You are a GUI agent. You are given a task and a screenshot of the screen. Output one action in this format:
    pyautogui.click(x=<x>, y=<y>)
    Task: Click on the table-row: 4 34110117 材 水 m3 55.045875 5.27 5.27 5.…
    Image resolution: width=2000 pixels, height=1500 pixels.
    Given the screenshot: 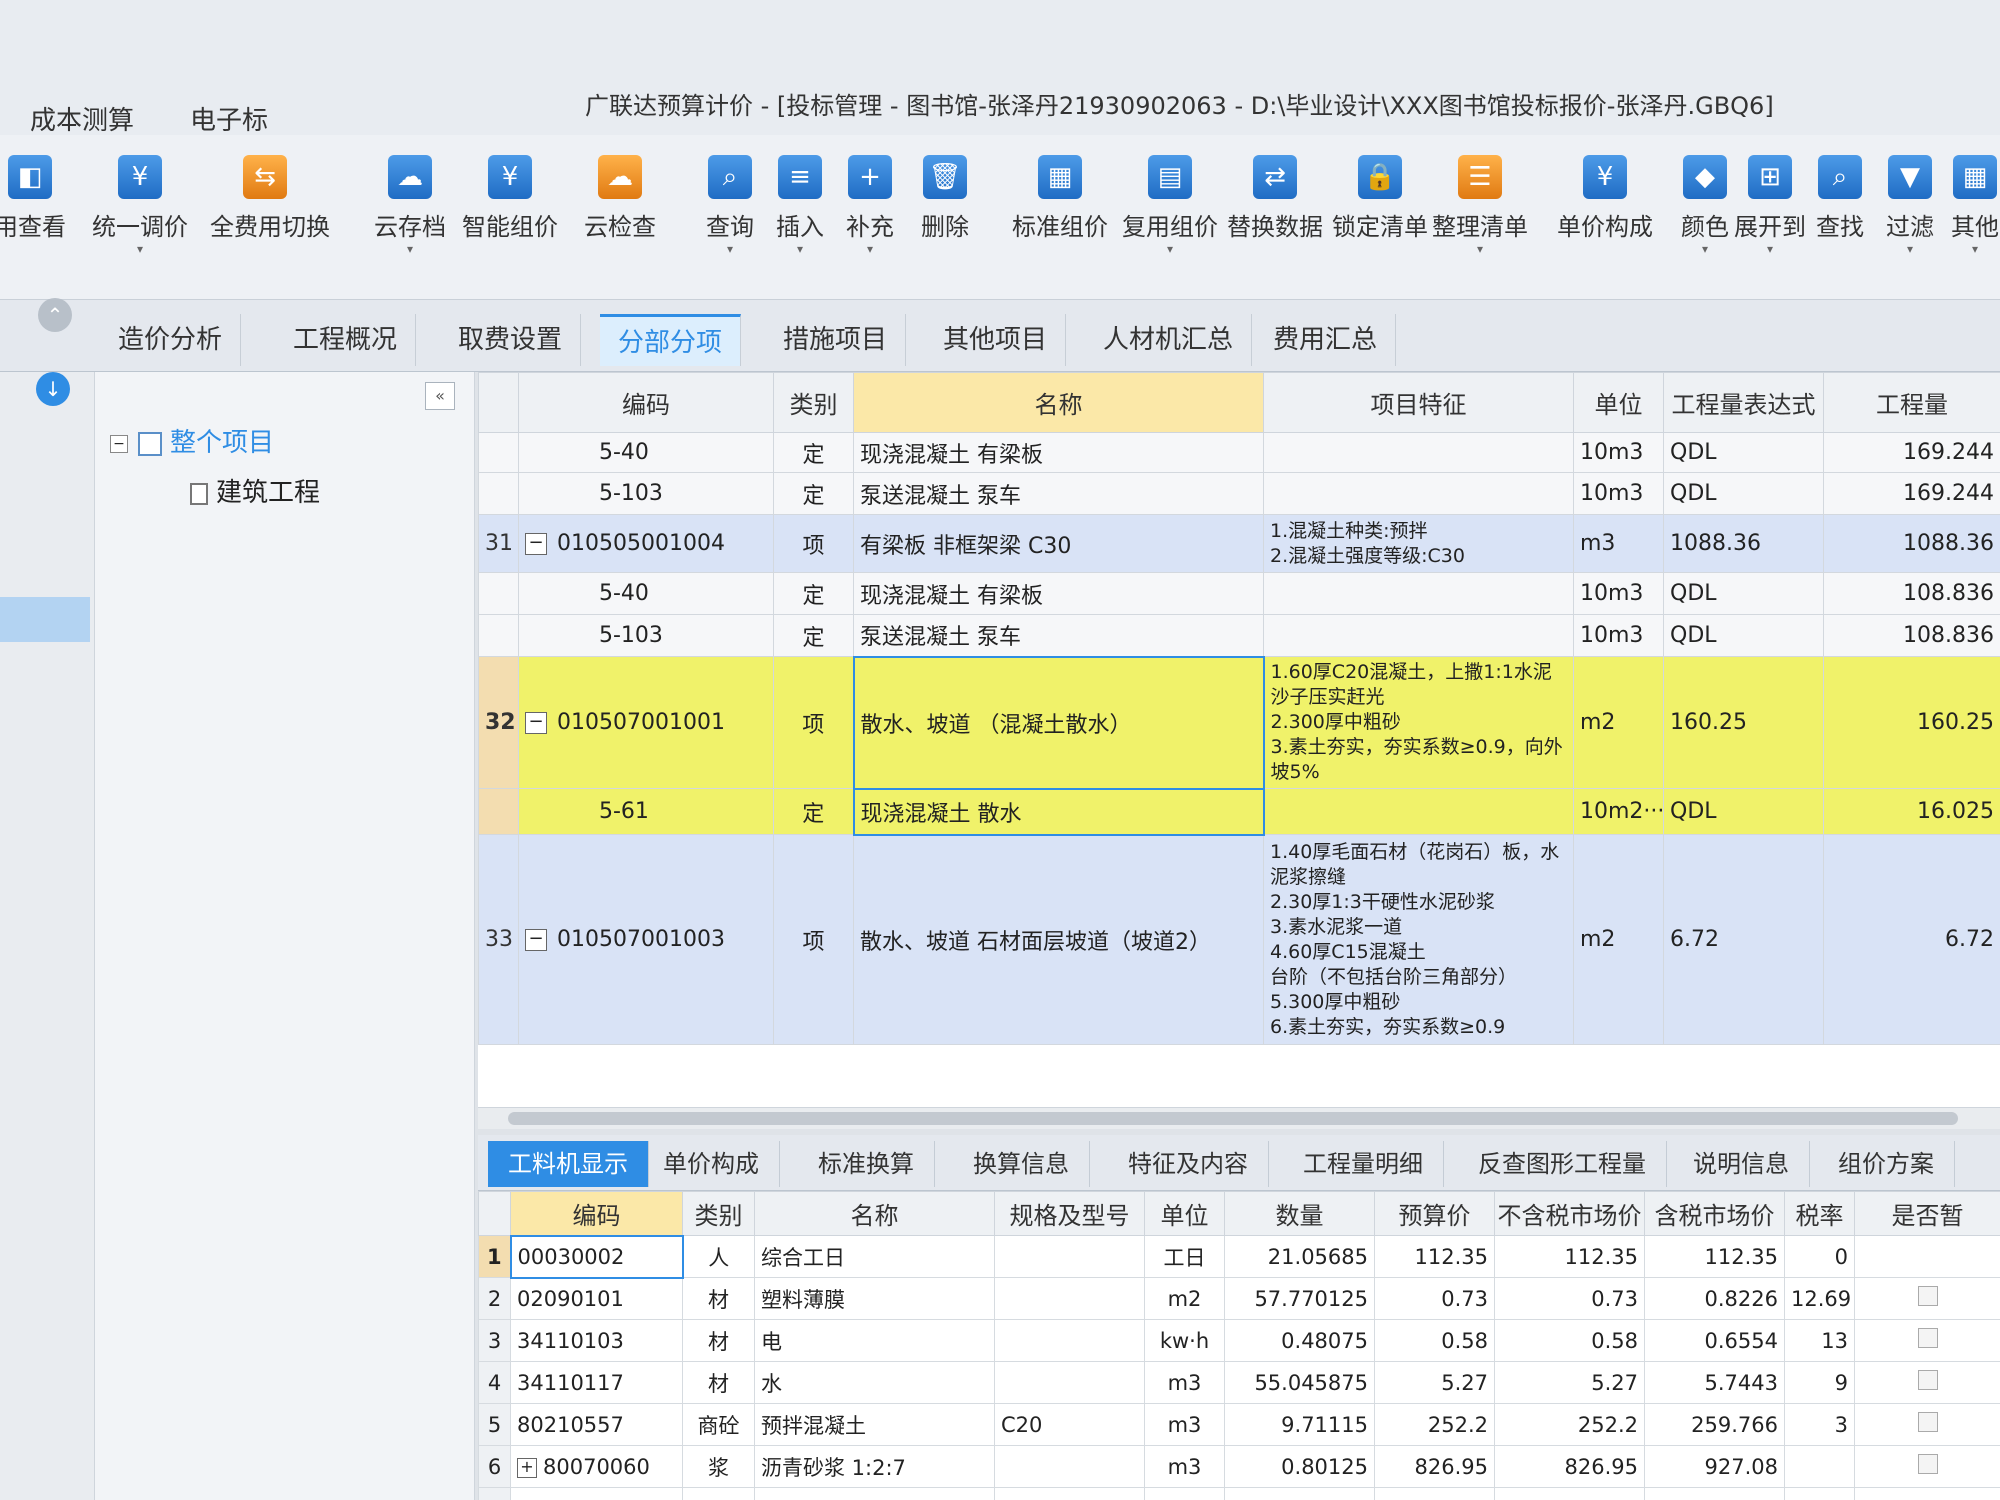 What is the action you would take?
    pyautogui.click(x=1239, y=1382)
    